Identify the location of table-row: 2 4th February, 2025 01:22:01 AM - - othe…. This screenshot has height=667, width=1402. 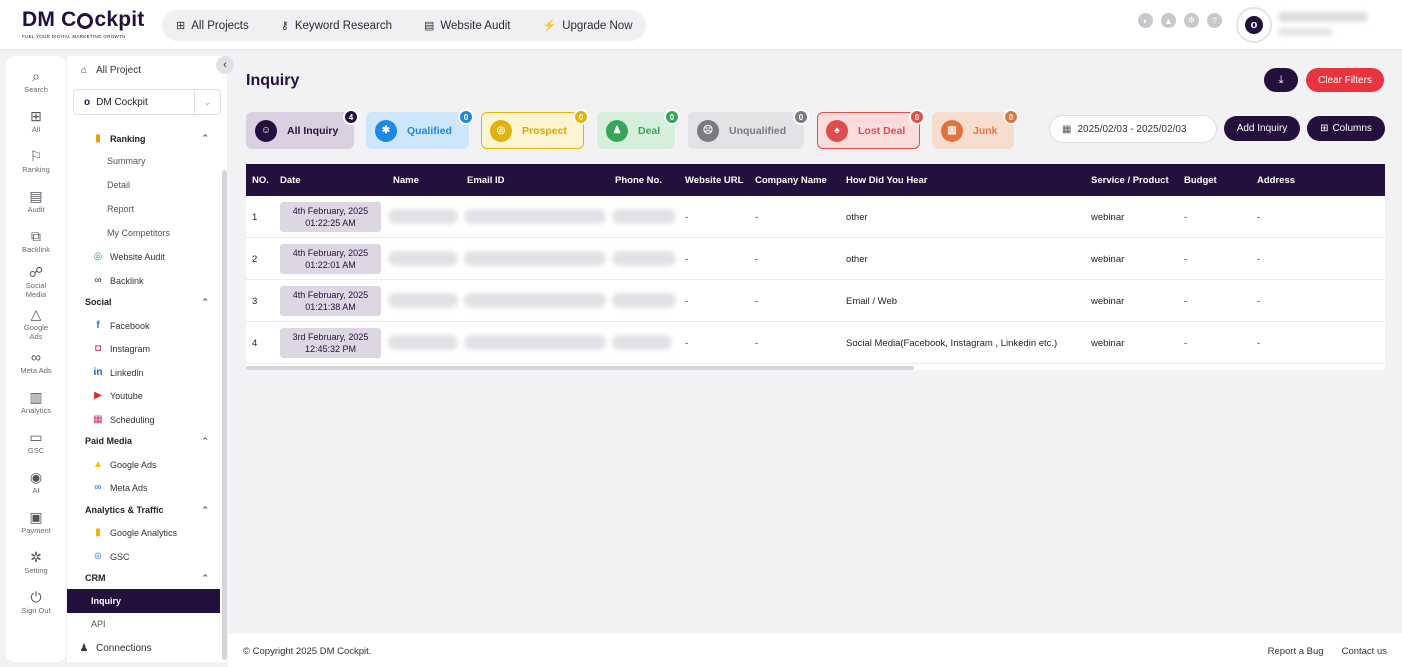
(815, 259).